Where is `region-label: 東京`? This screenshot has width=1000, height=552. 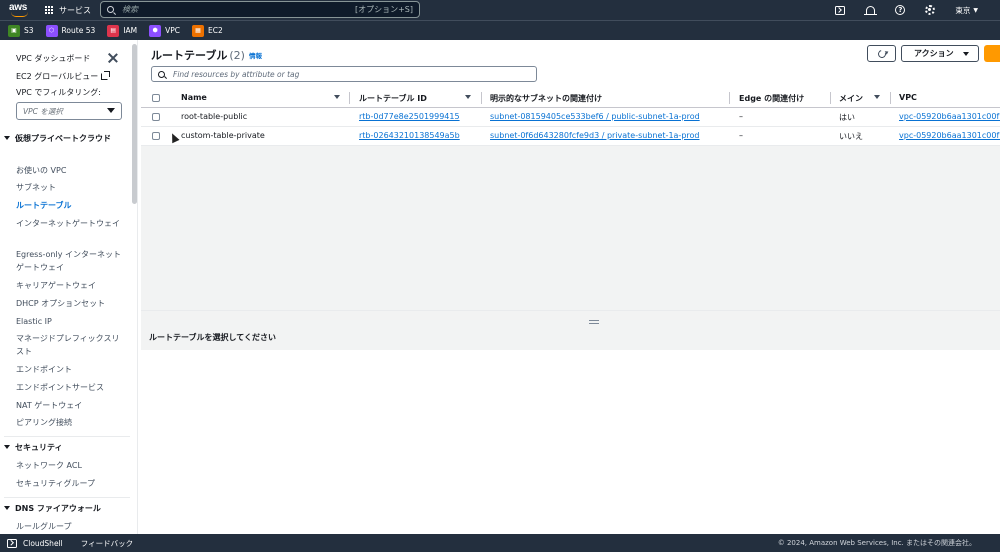 region-label: 東京 is located at coordinates (963, 10).